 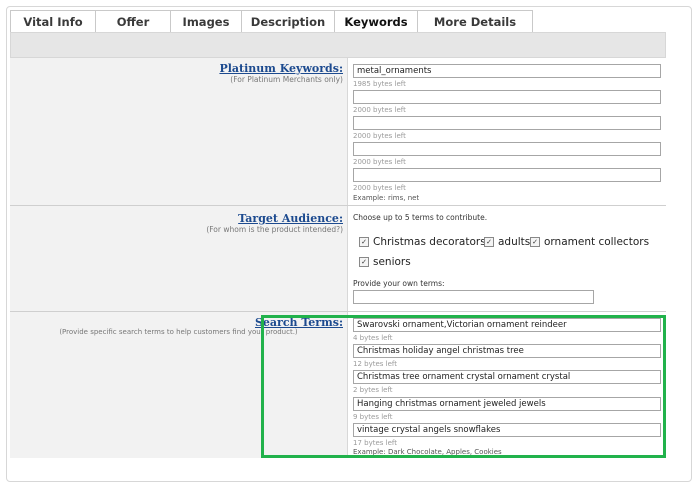 I want to click on platinum-keyword-bytes-left-4: 2000 bytes left, so click(x=379, y=162).